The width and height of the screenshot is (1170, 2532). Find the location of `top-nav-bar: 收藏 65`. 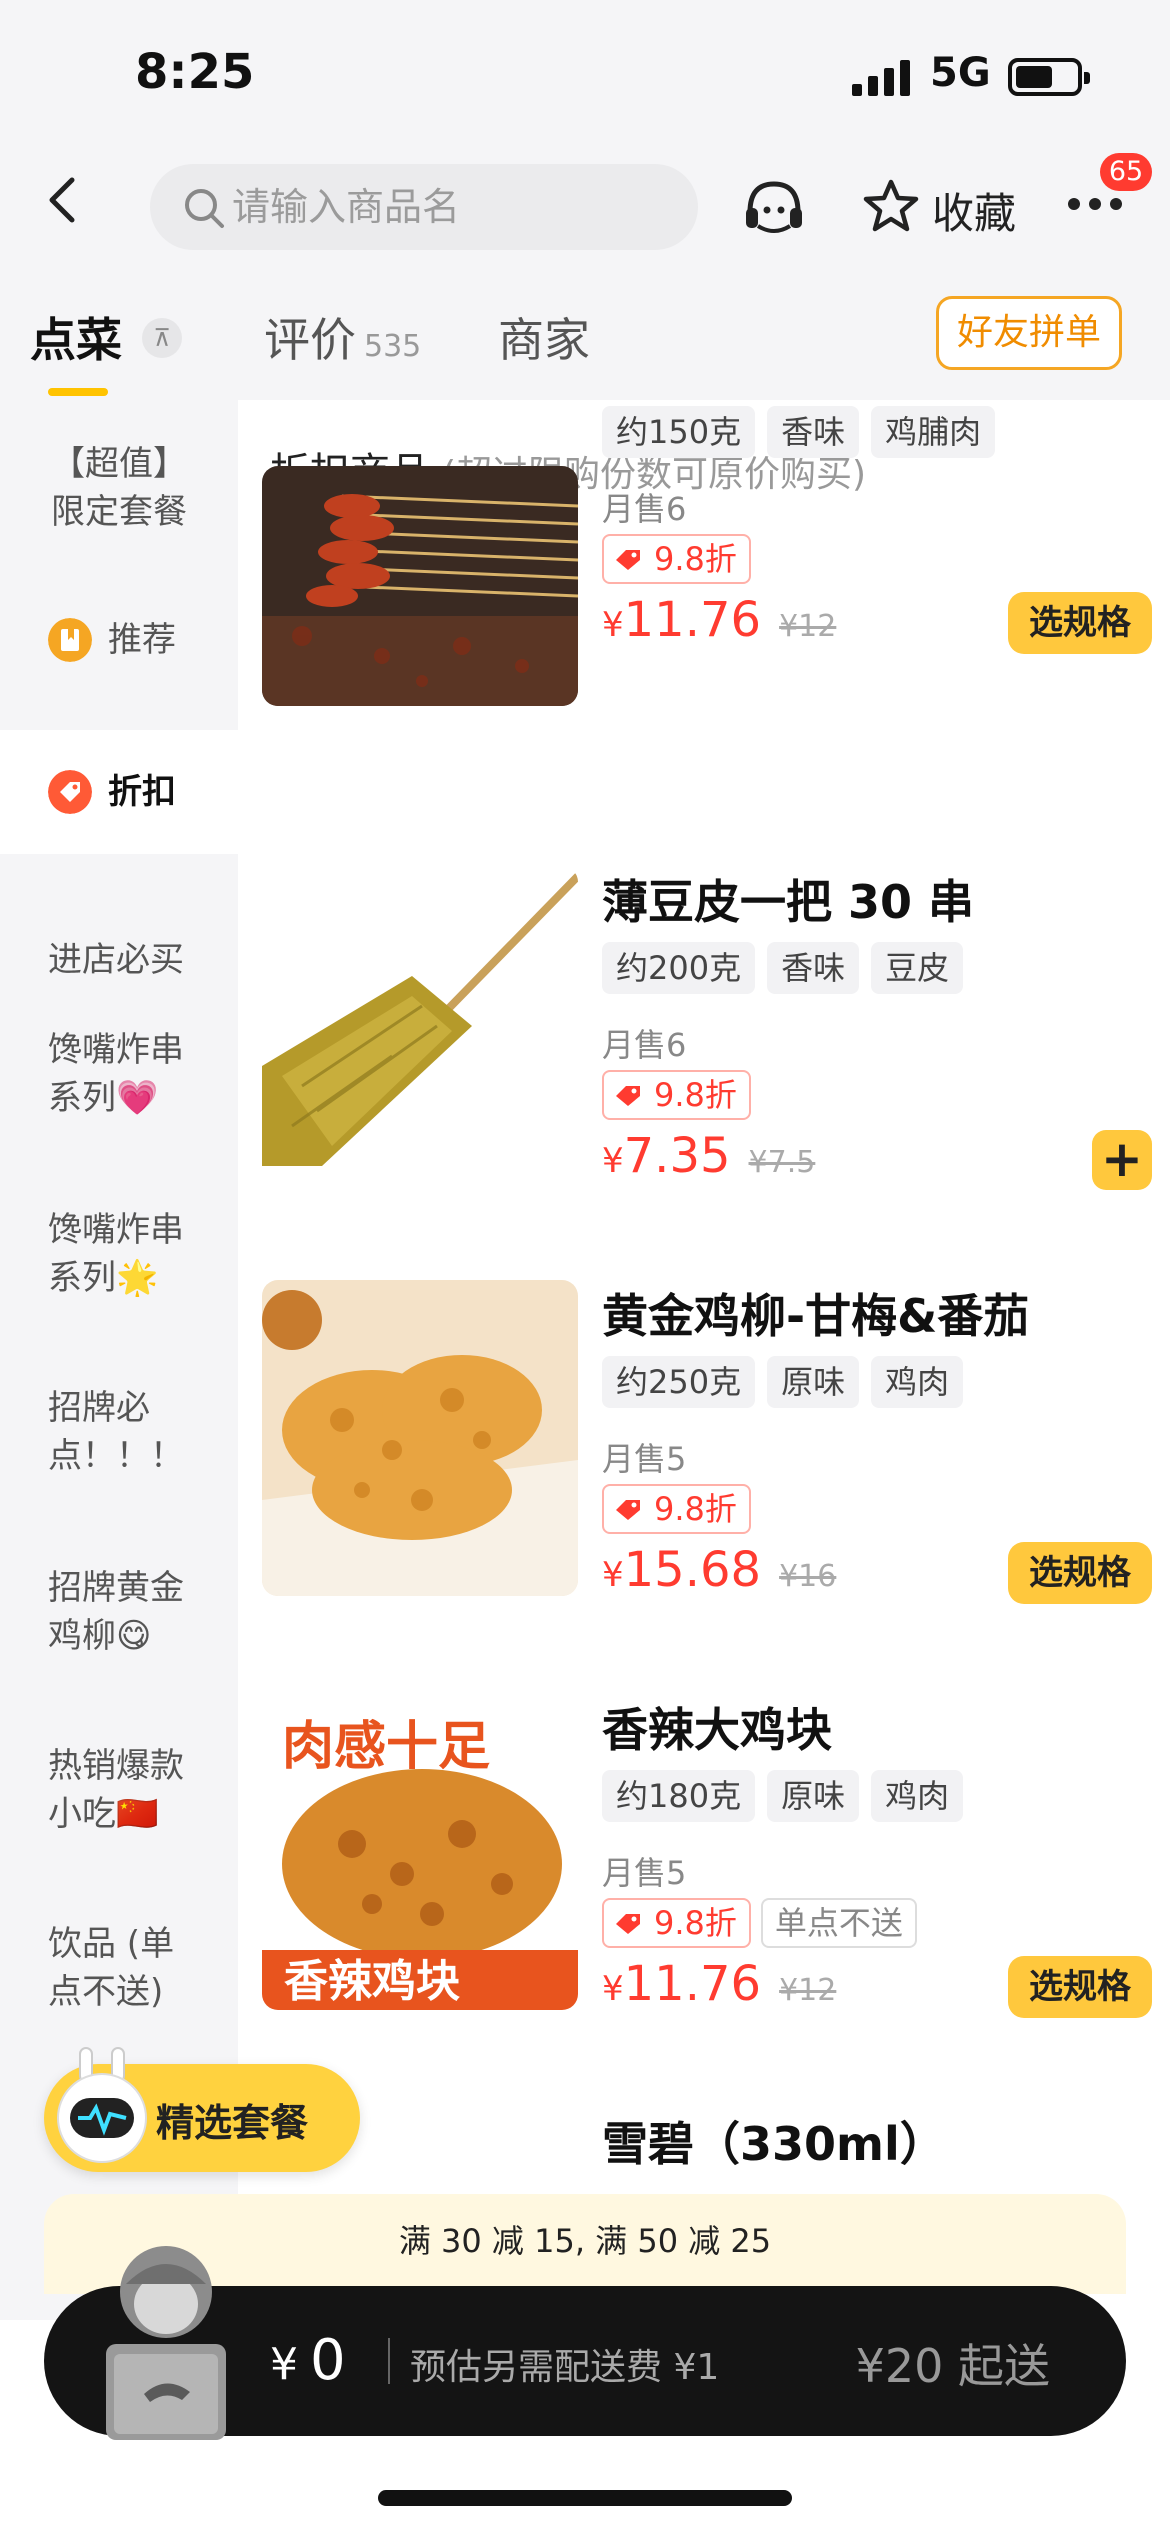

top-nav-bar: 收藏 65 is located at coordinates (585, 205).